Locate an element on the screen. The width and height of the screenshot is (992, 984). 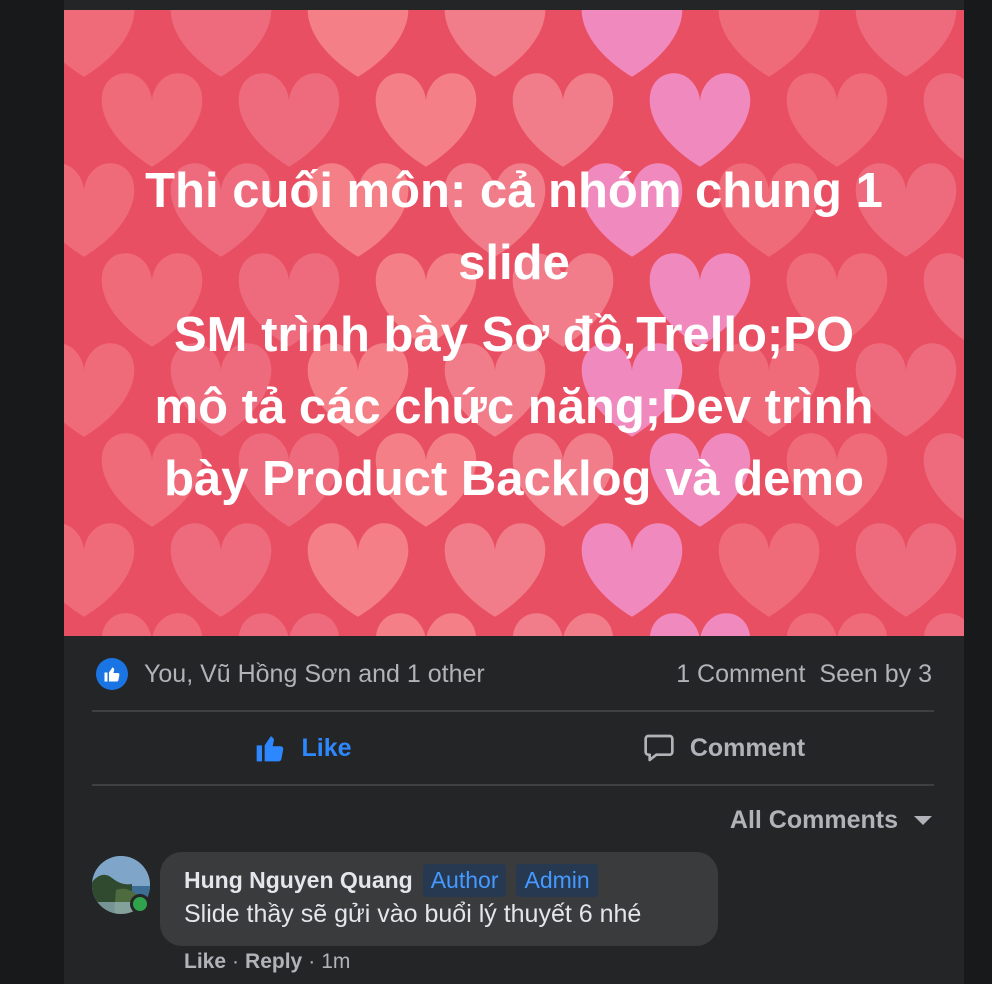
post-actions: Like Comment is located at coordinates (513, 748).